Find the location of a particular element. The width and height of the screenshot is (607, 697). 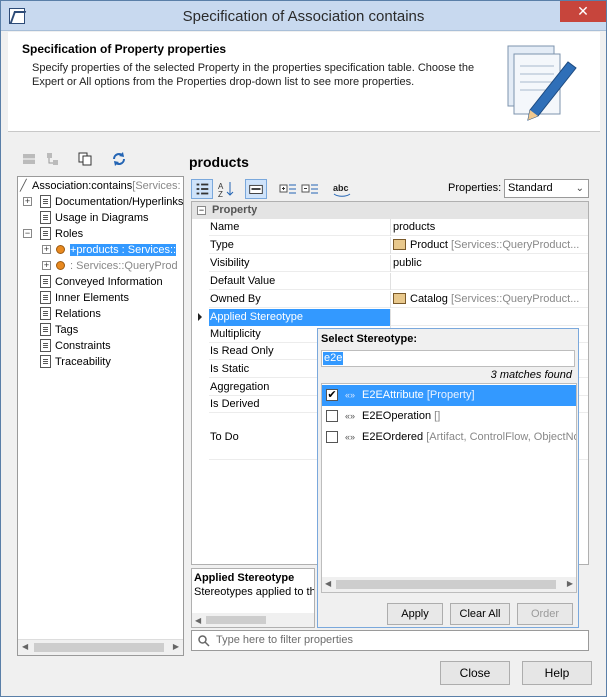

stereotype-search-input: e2e is located at coordinates (448, 358).